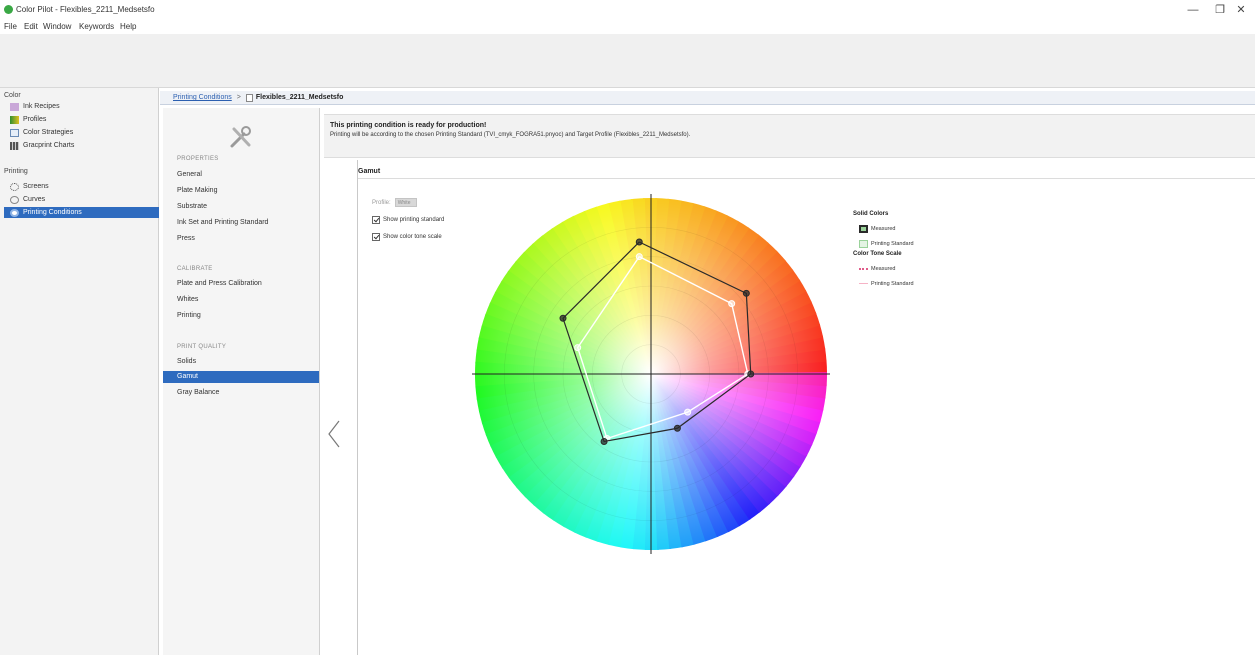 This screenshot has height=655, width=1255. What do you see at coordinates (198, 159) in the screenshot?
I see `subnav-section-properties: PROPERTIES` at bounding box center [198, 159].